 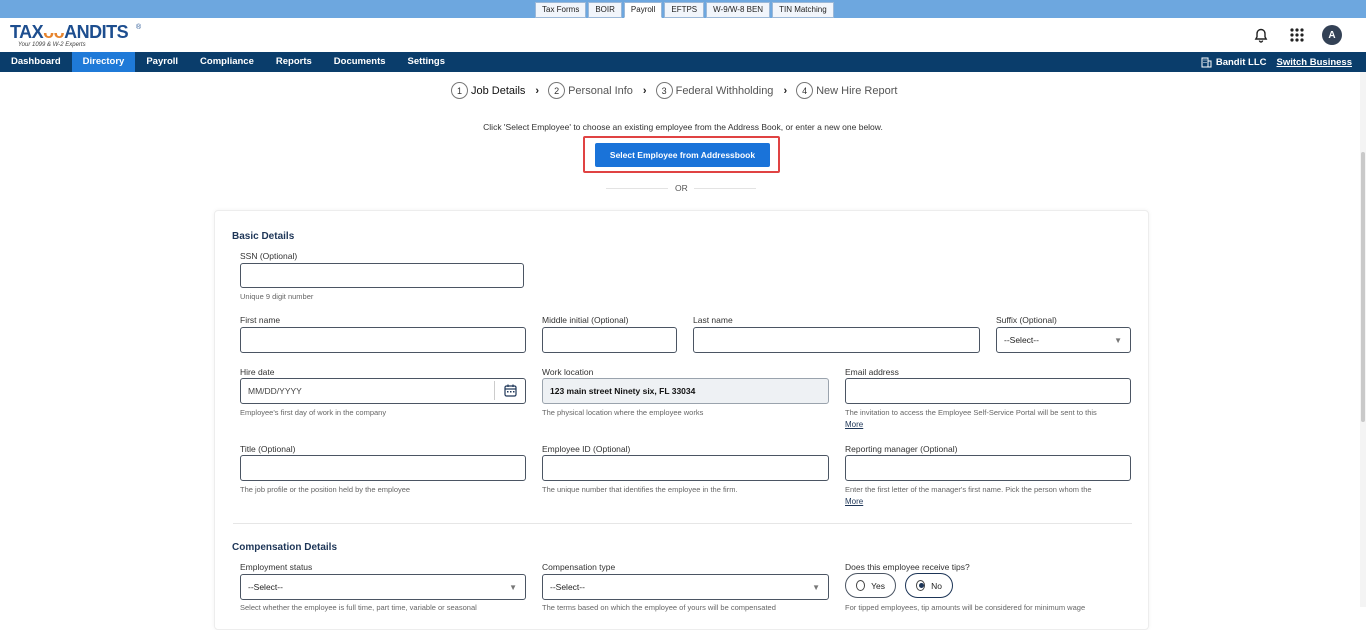 What do you see at coordinates (929, 585) in the screenshot?
I see `tips-no-radio: No` at bounding box center [929, 585].